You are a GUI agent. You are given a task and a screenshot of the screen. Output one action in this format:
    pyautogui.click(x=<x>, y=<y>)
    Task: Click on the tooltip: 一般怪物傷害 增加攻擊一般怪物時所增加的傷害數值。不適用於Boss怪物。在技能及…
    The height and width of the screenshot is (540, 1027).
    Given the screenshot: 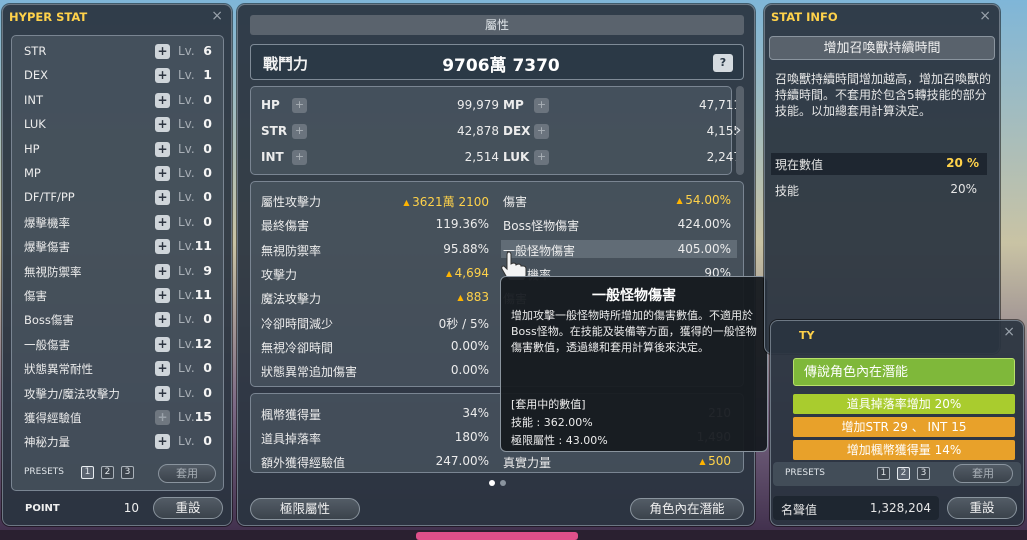 What is the action you would take?
    pyautogui.click(x=634, y=364)
    